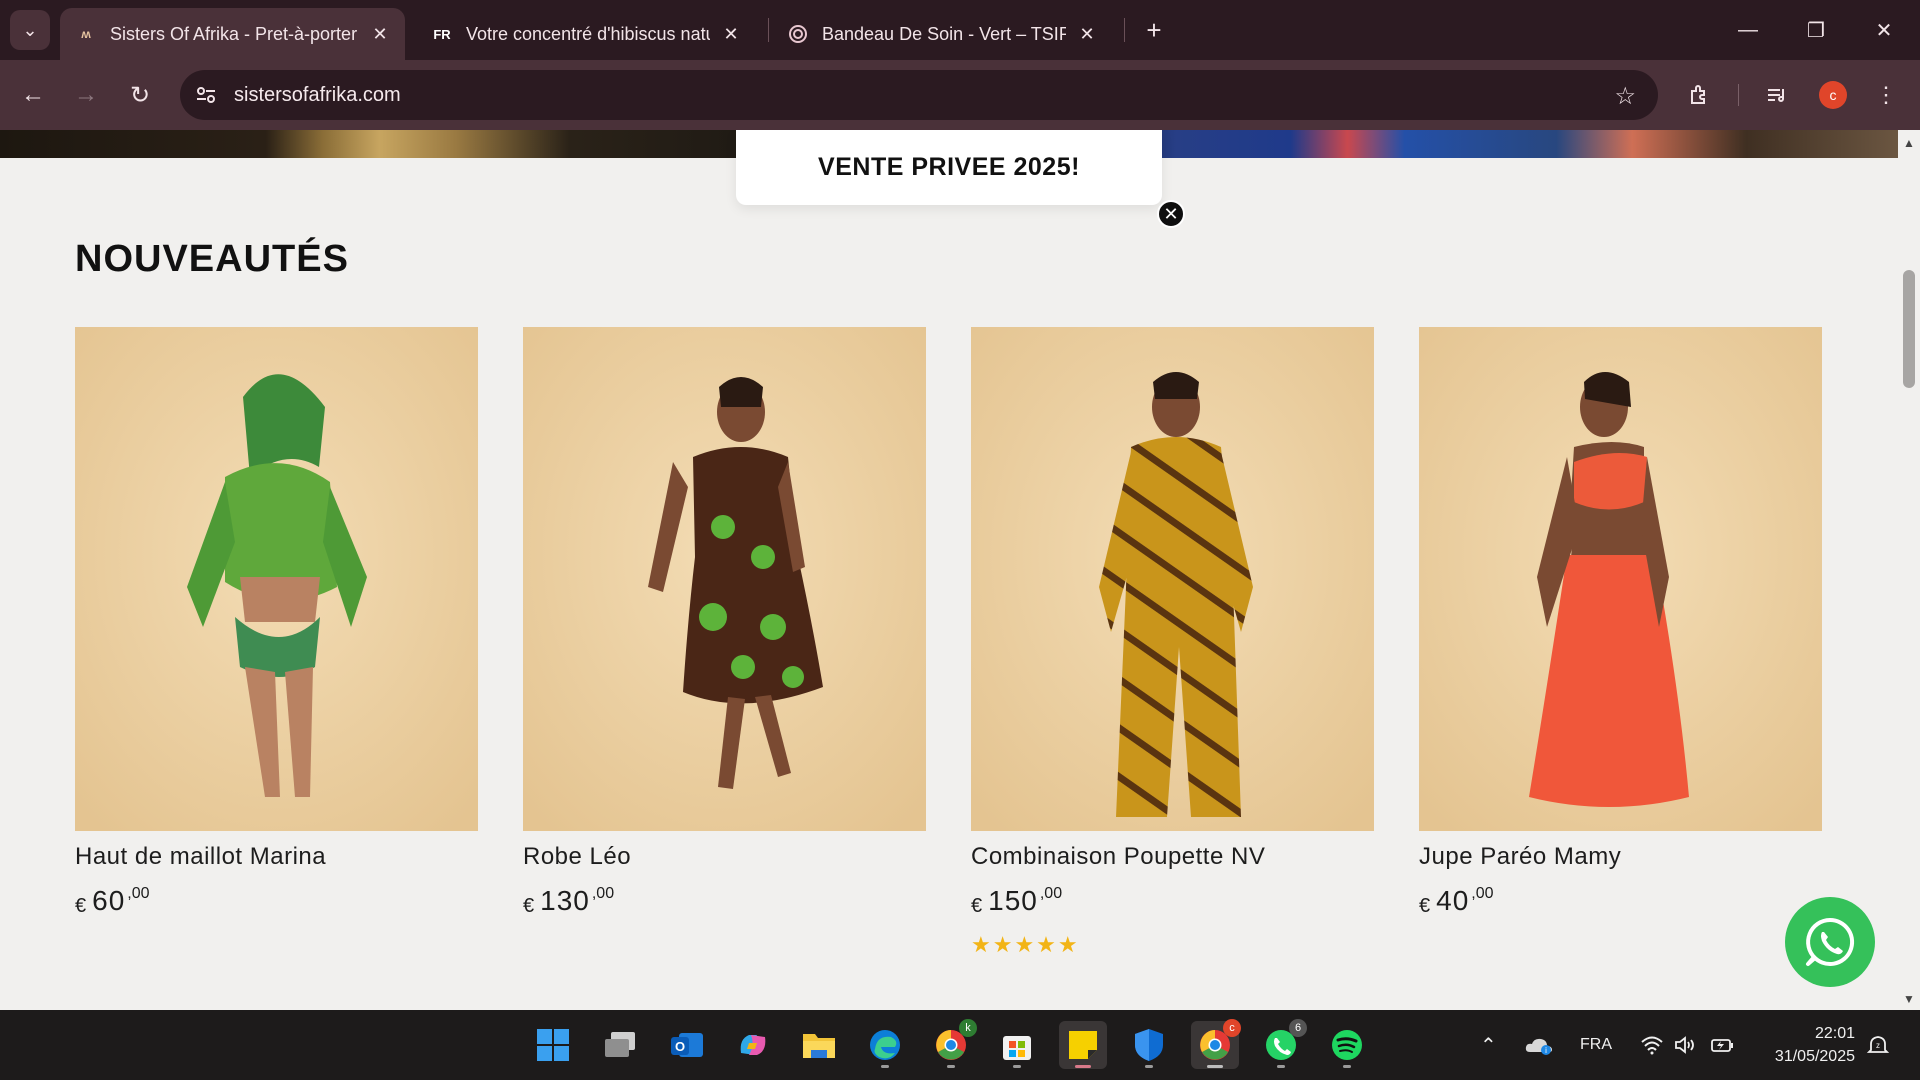  I want to click on popup-close-button: ✕, so click(1171, 214).